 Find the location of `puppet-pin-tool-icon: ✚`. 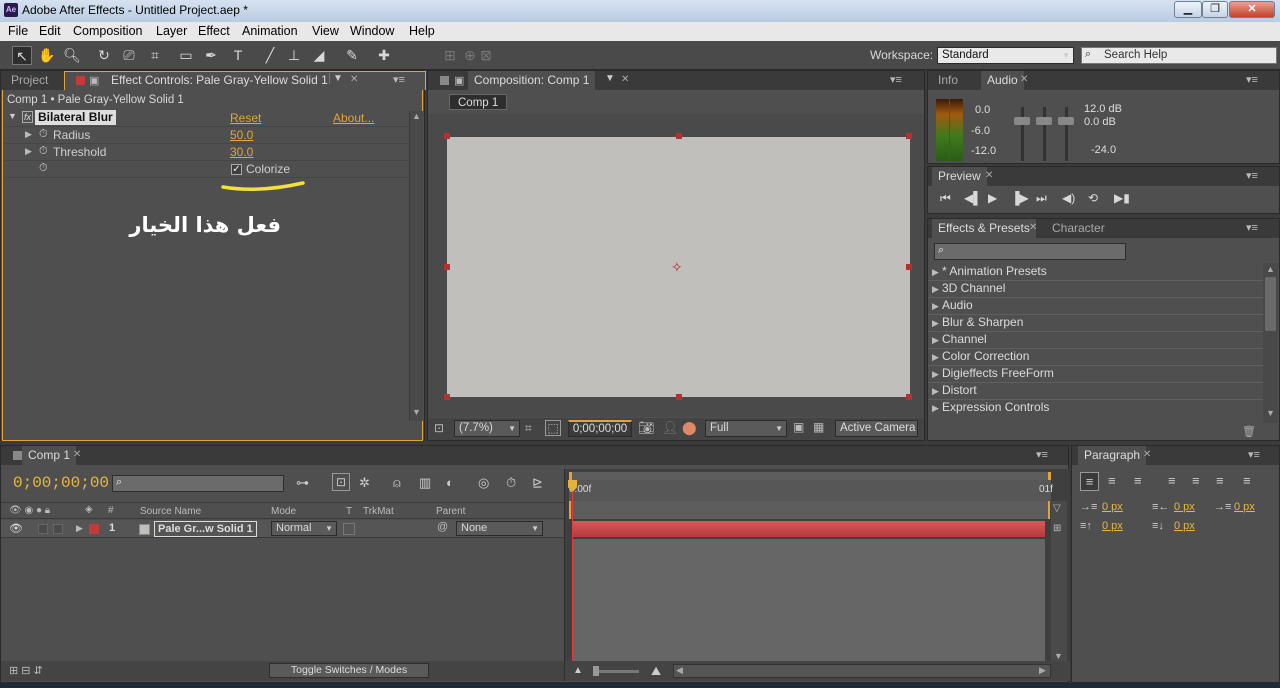

puppet-pin-tool-icon: ✚ is located at coordinates (384, 55).